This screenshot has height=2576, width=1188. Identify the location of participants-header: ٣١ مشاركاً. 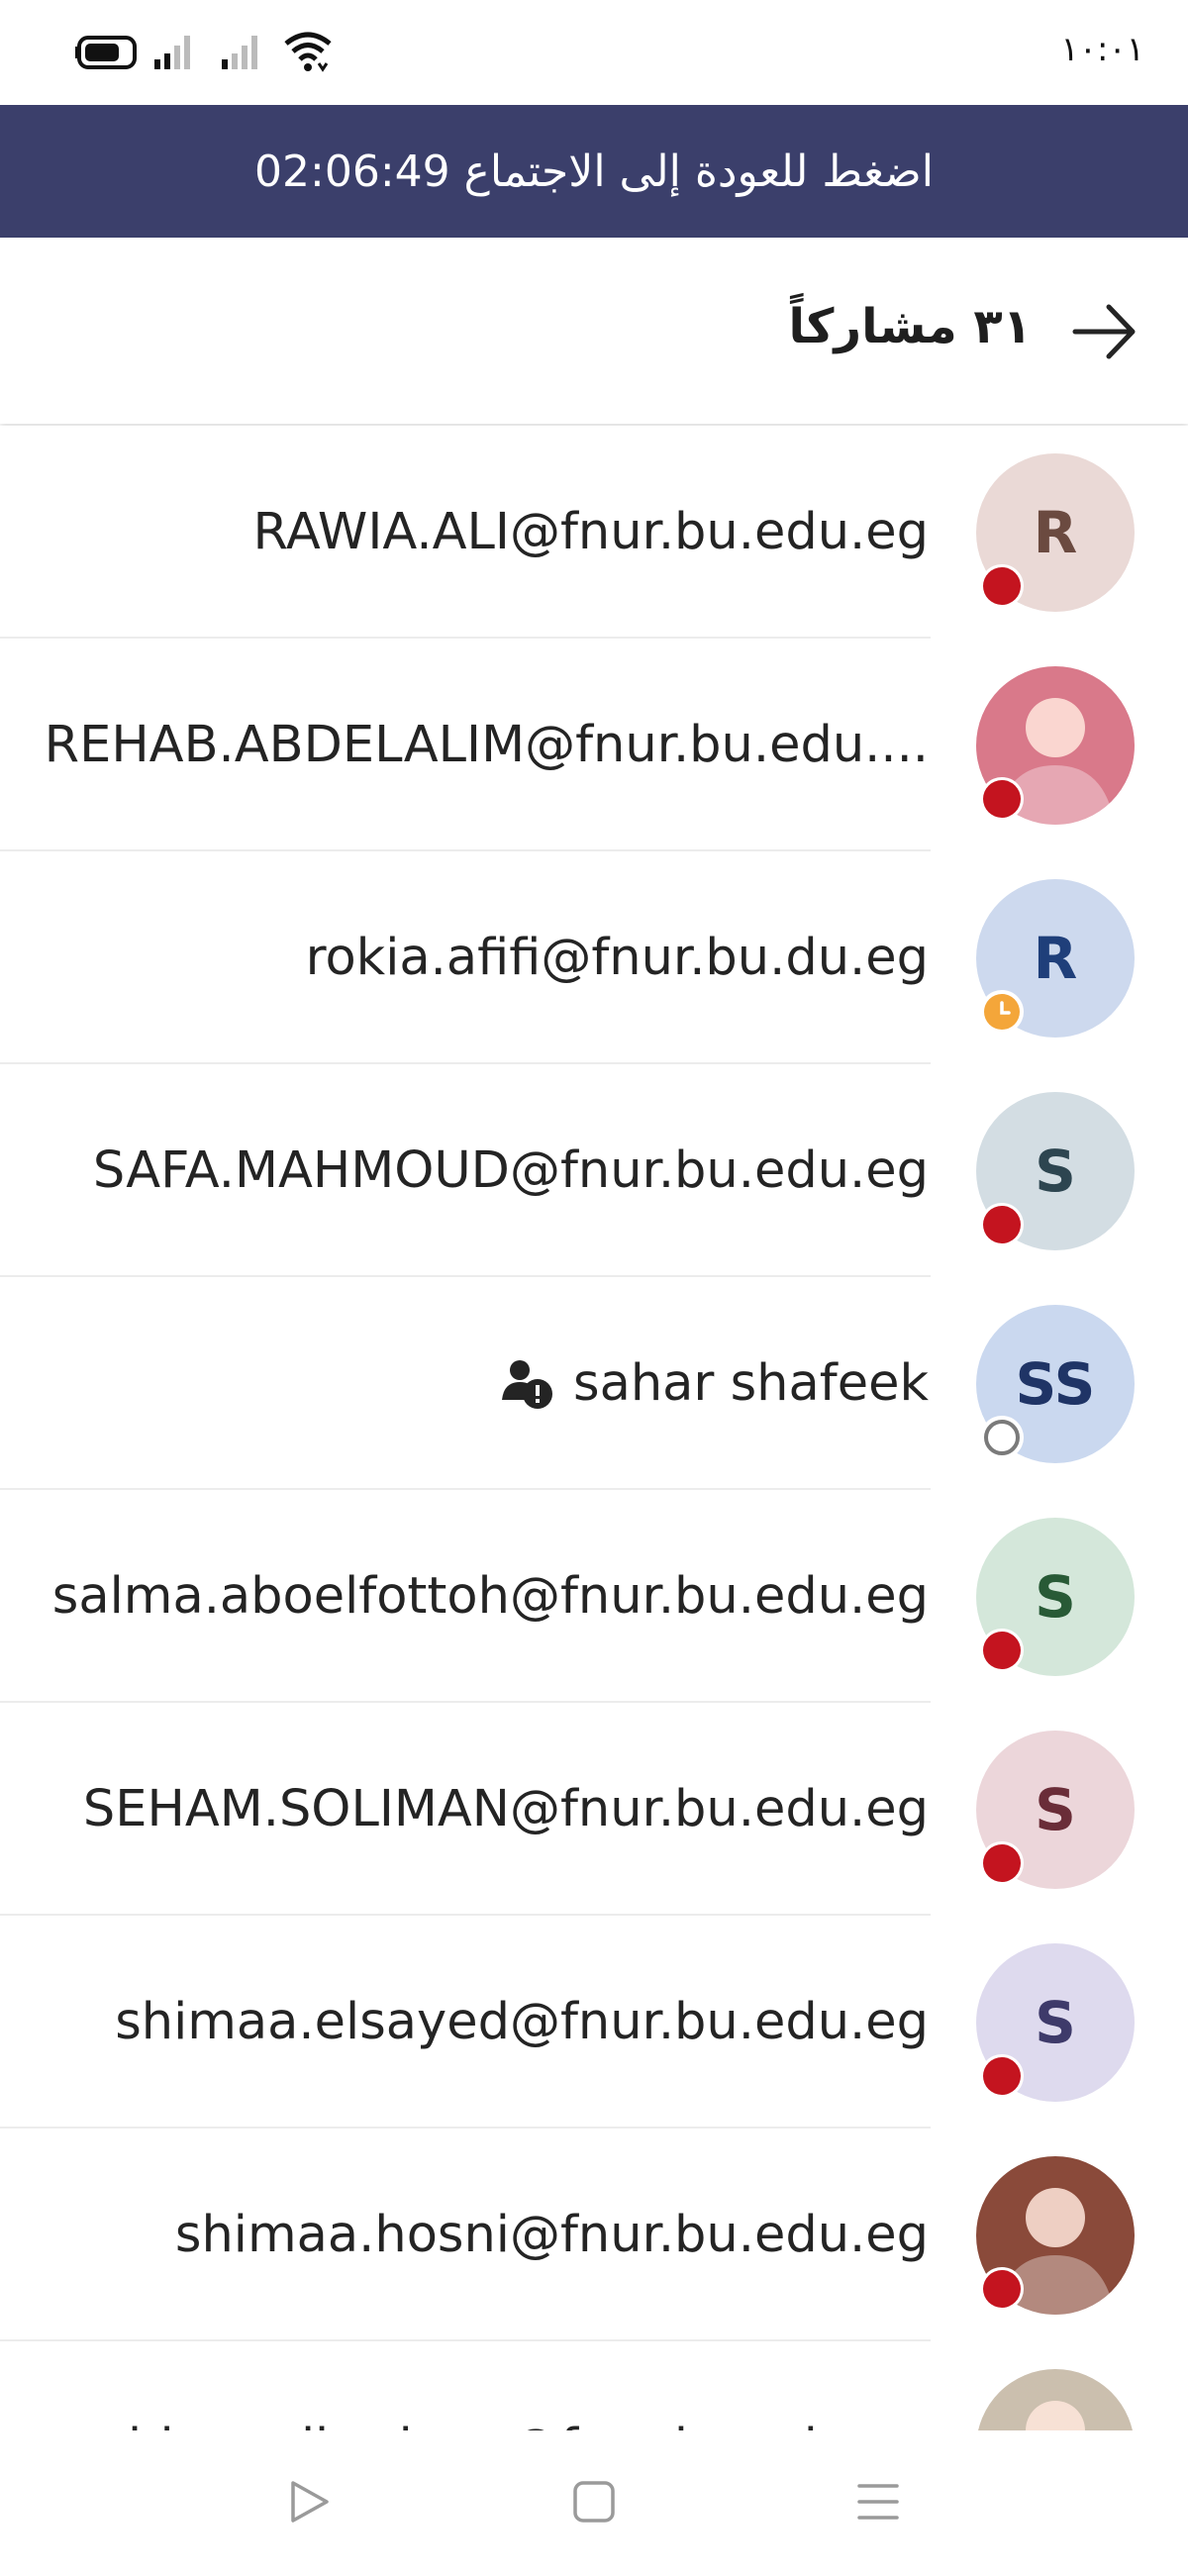
(594, 331).